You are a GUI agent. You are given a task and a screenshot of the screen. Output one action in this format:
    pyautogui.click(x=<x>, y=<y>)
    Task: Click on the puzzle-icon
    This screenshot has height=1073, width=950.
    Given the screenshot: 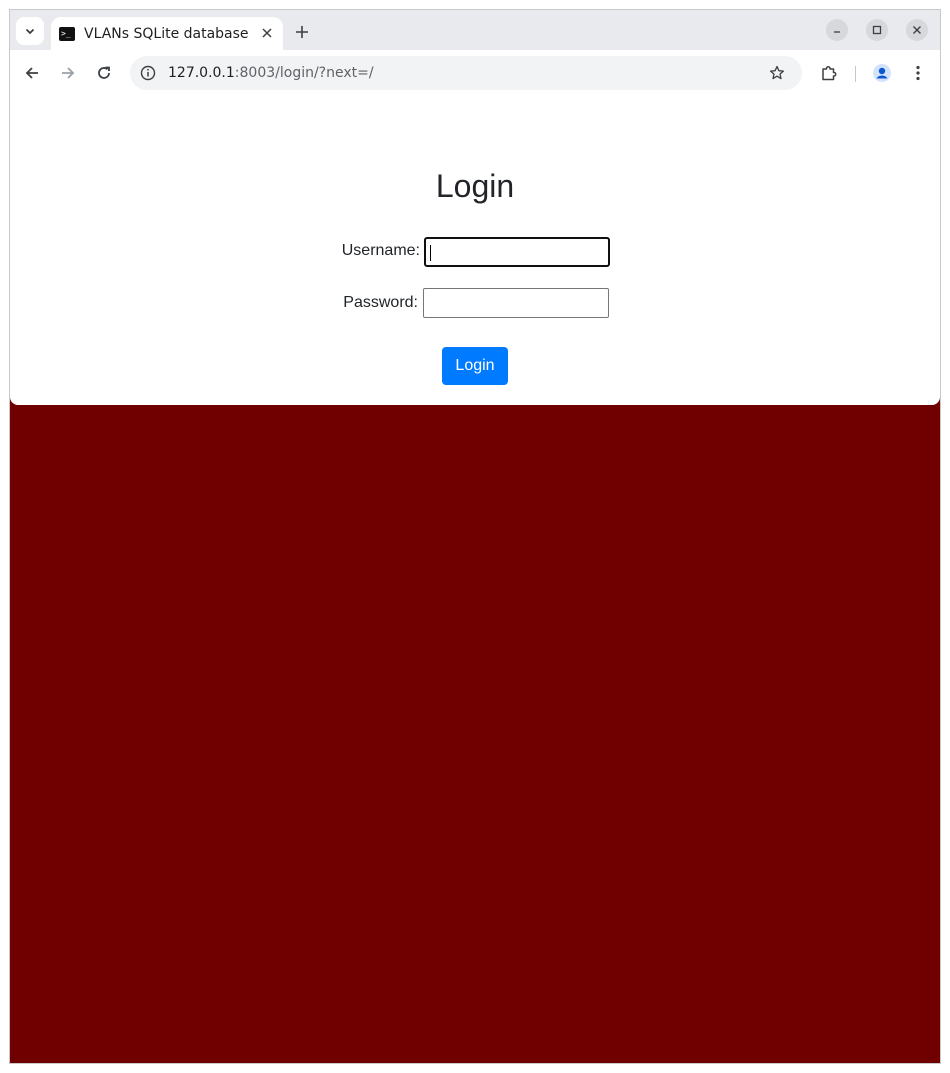 What is the action you would take?
    pyautogui.click(x=829, y=73)
    